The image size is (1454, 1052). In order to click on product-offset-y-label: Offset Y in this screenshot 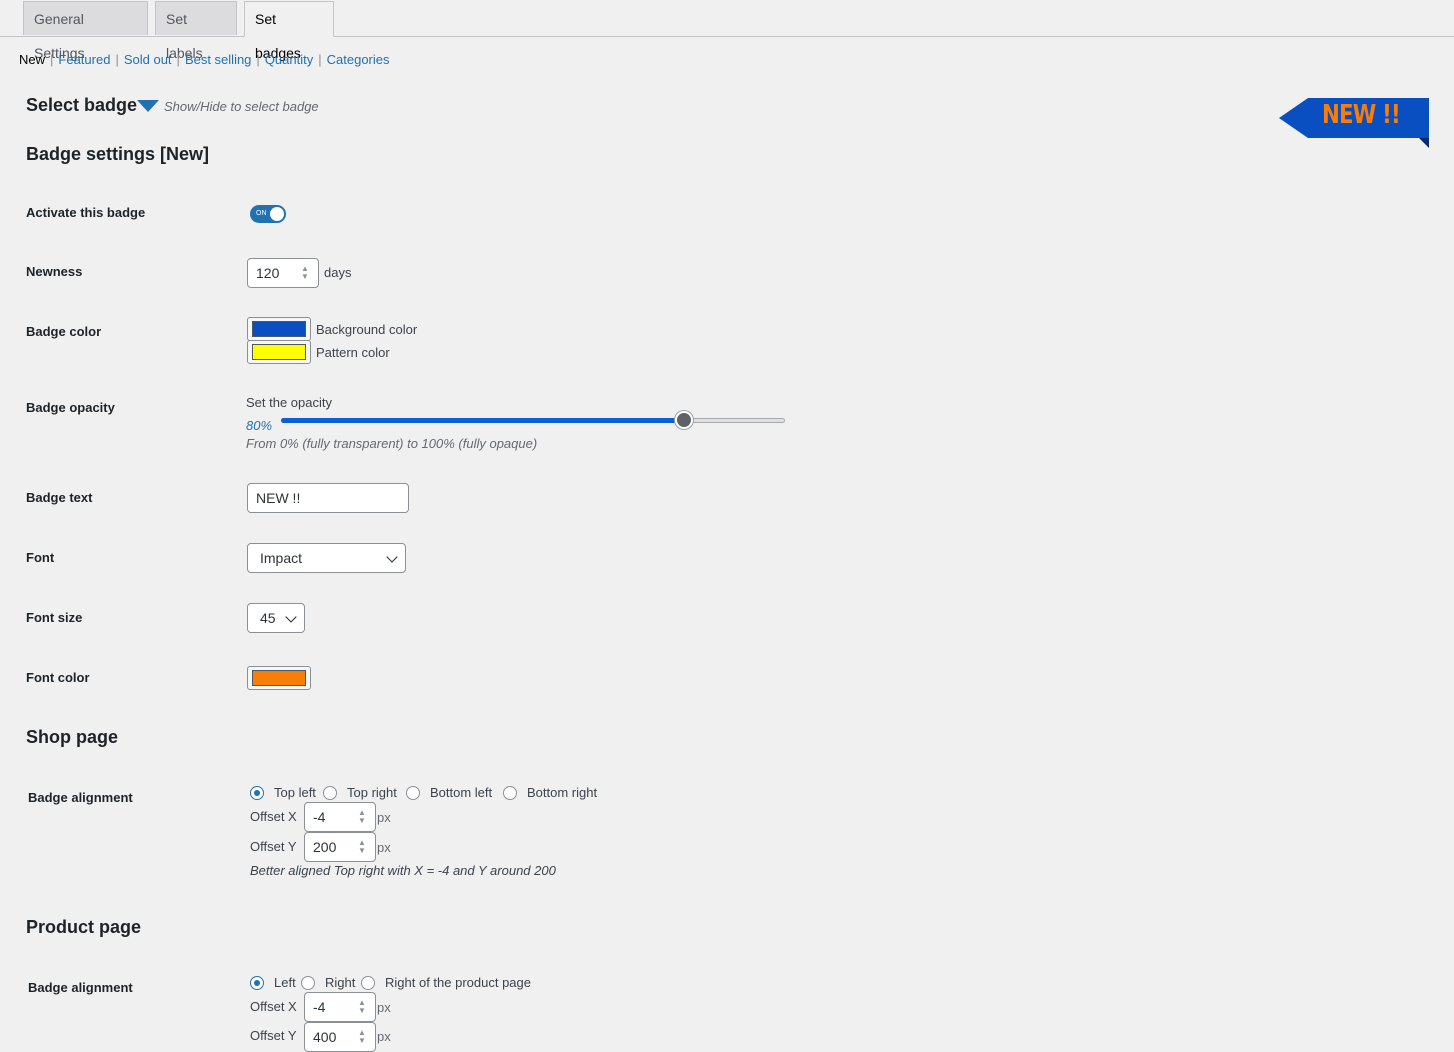, I will do `click(273, 1035)`.